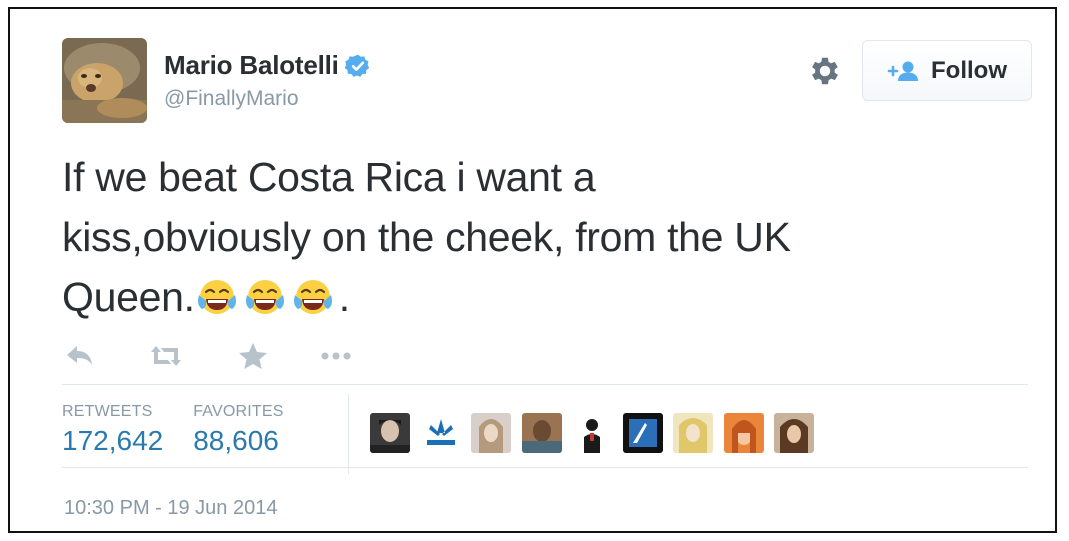  I want to click on favorites-stat: FAVORITES 88,606, so click(238, 430).